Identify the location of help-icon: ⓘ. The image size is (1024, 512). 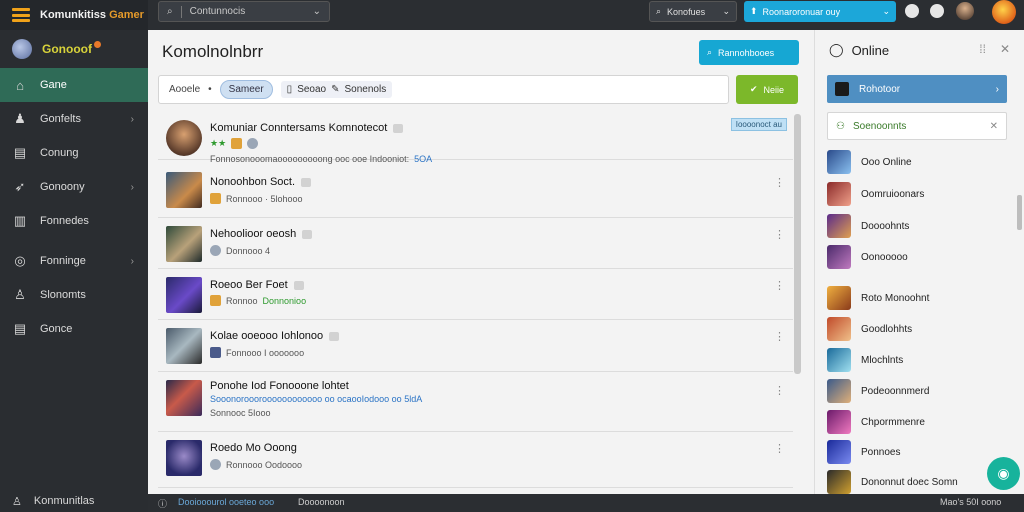
(162, 503).